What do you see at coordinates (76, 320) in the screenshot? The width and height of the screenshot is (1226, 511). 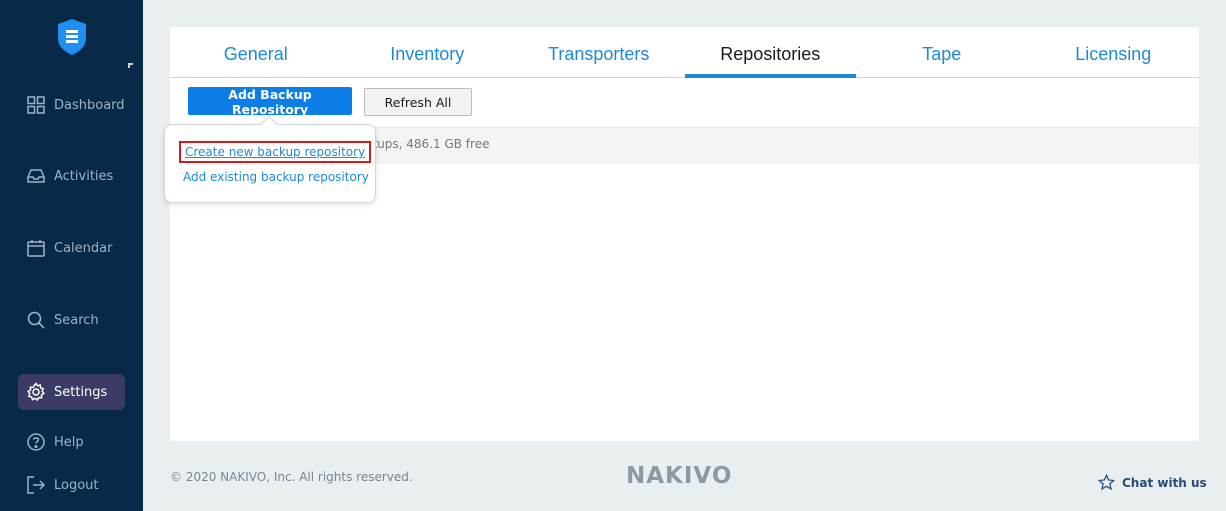 I see `sidebar-item-label: Search` at bounding box center [76, 320].